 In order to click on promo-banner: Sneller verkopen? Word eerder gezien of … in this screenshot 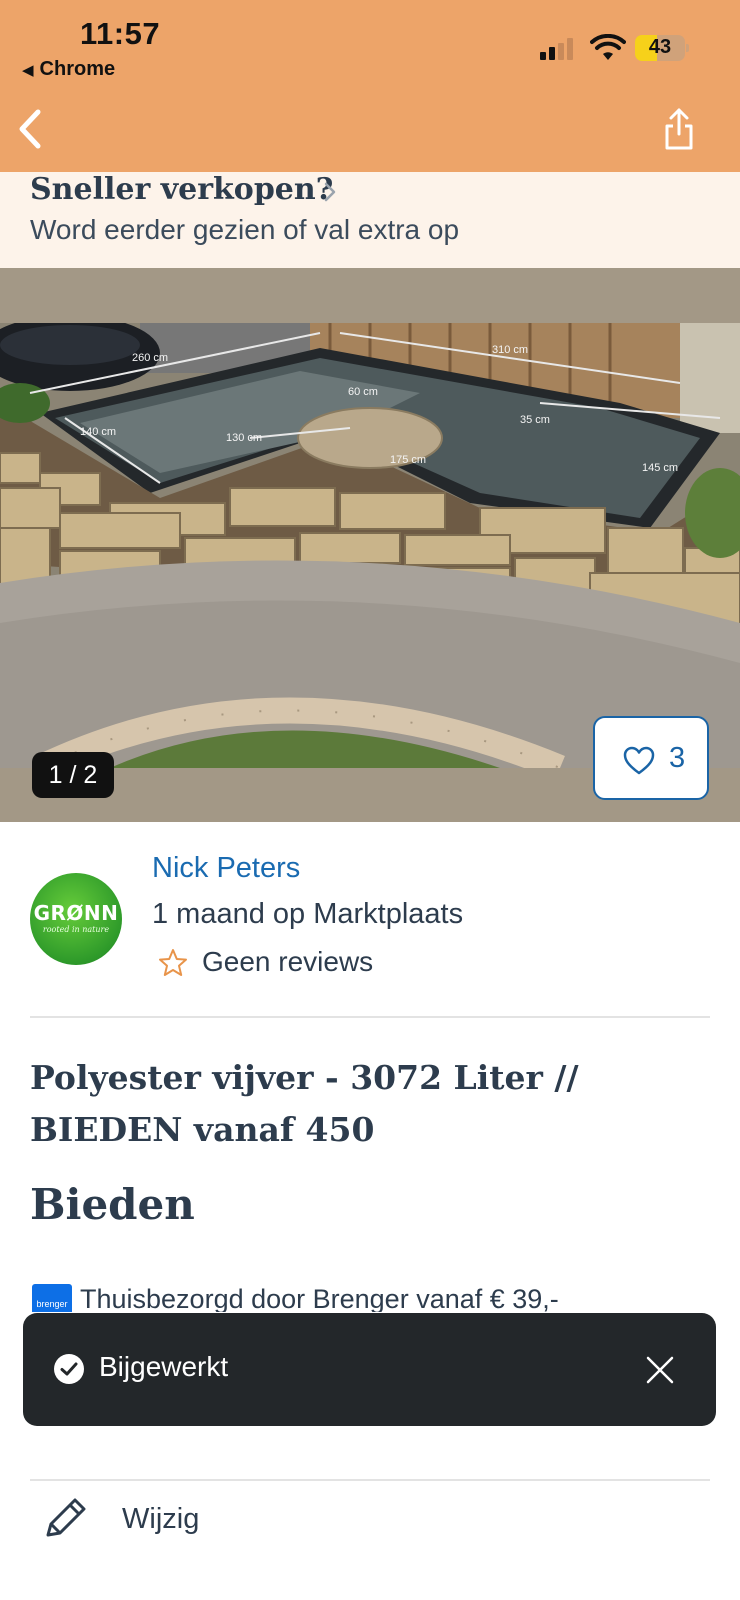, I will do `click(370, 220)`.